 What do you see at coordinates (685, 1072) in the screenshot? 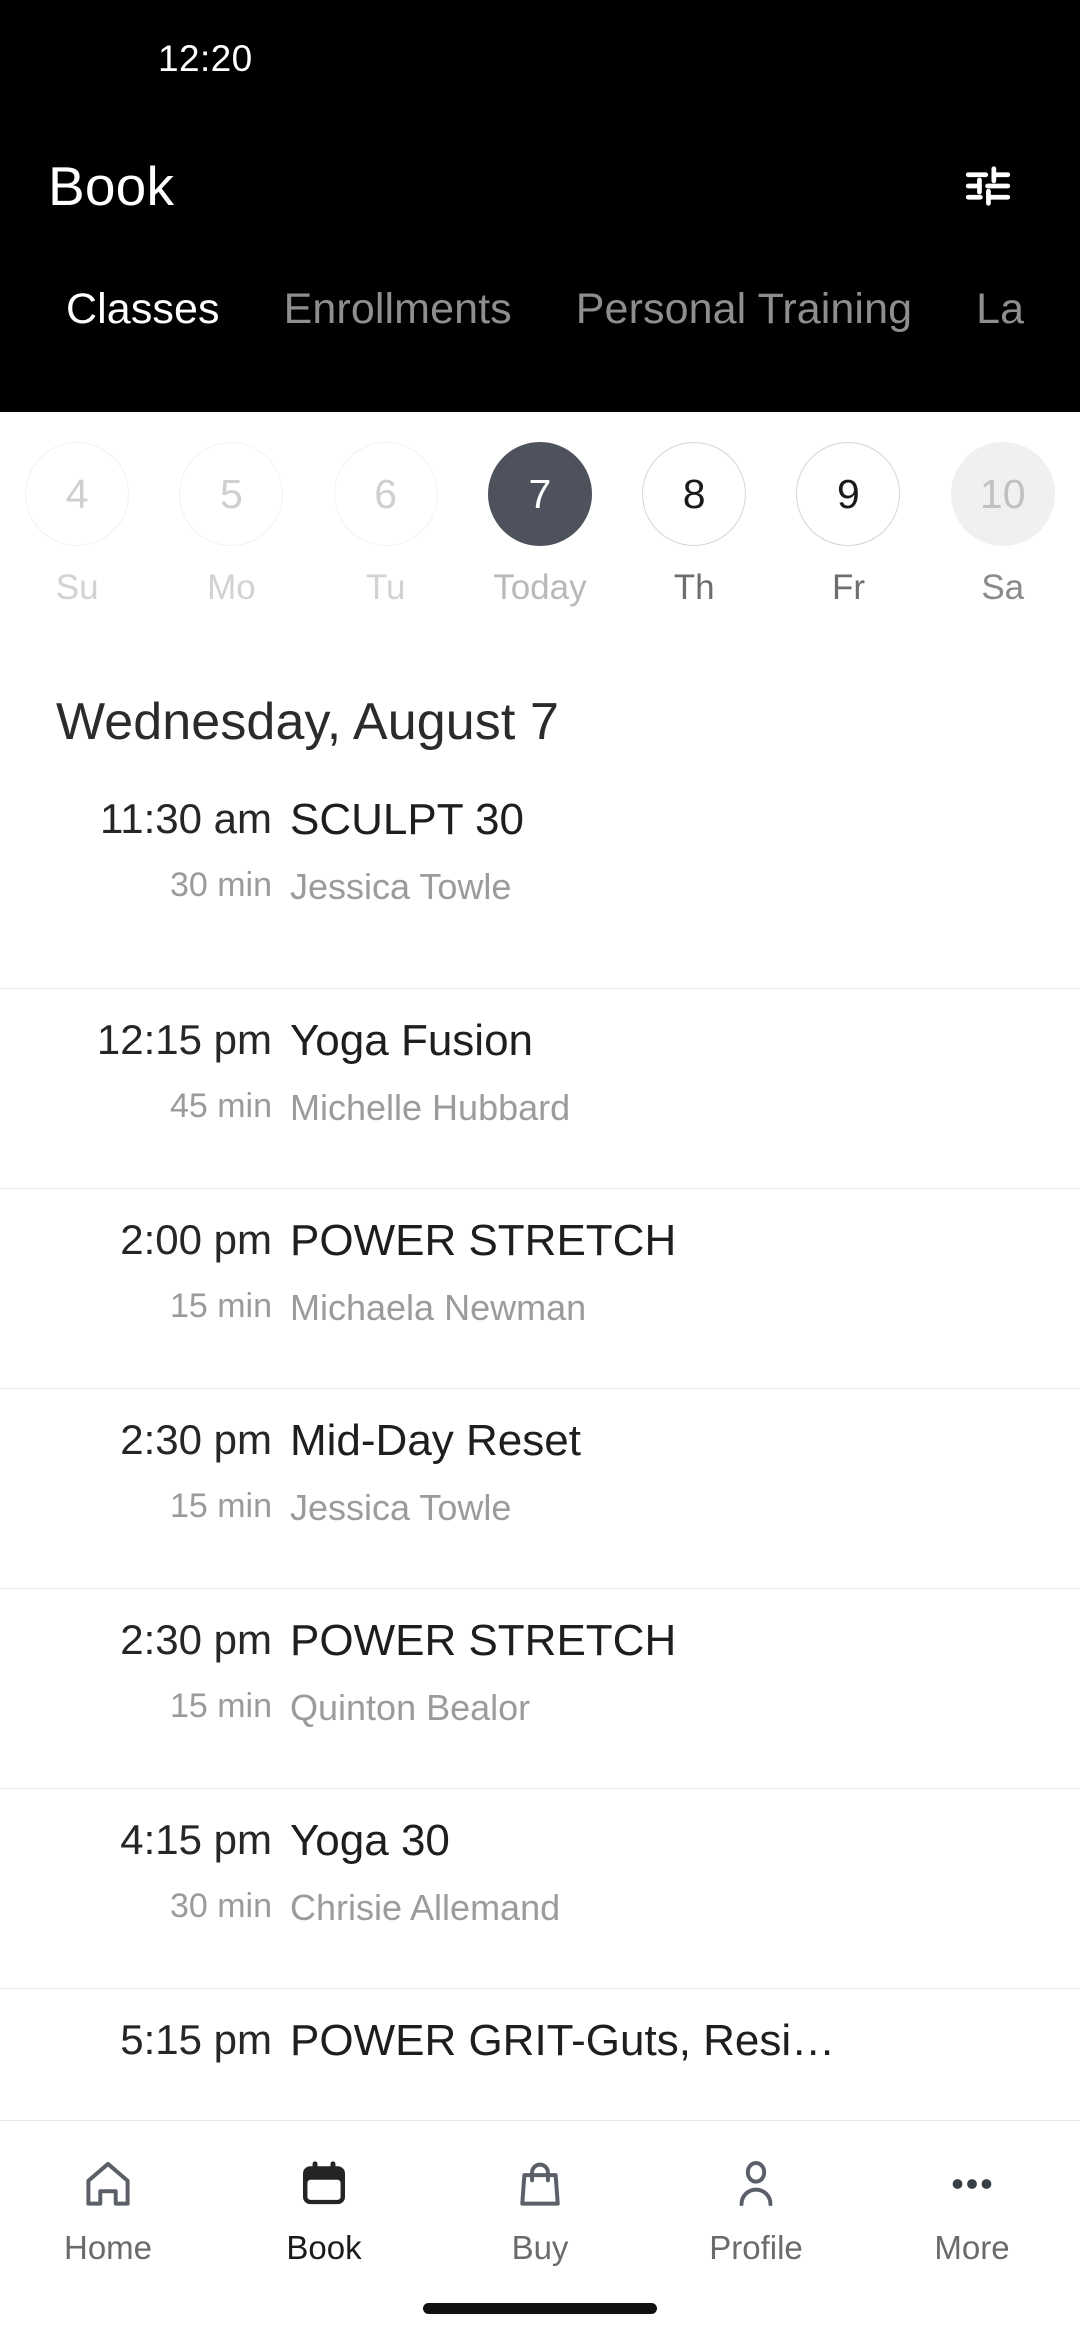
I see `class-info-block: Yoga Fusion Michelle Hubbard` at bounding box center [685, 1072].